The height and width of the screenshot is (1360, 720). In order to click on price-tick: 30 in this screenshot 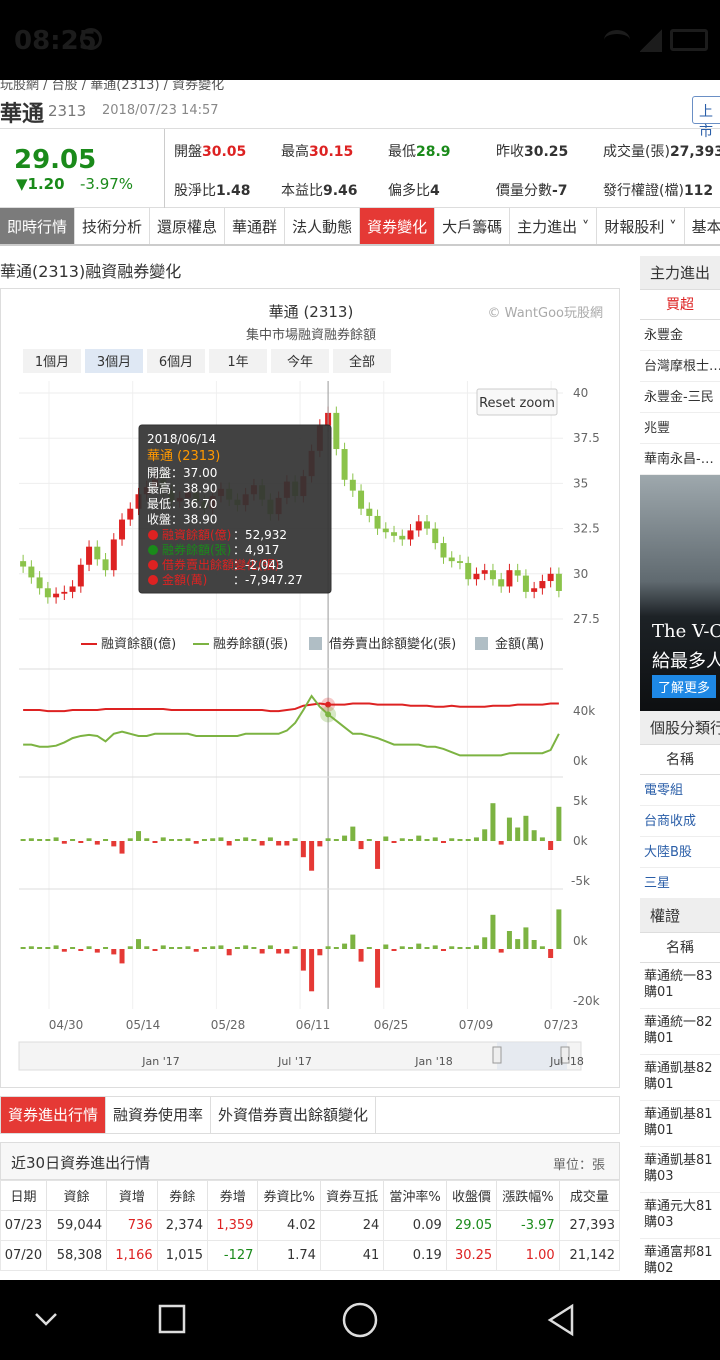, I will do `click(580, 574)`.